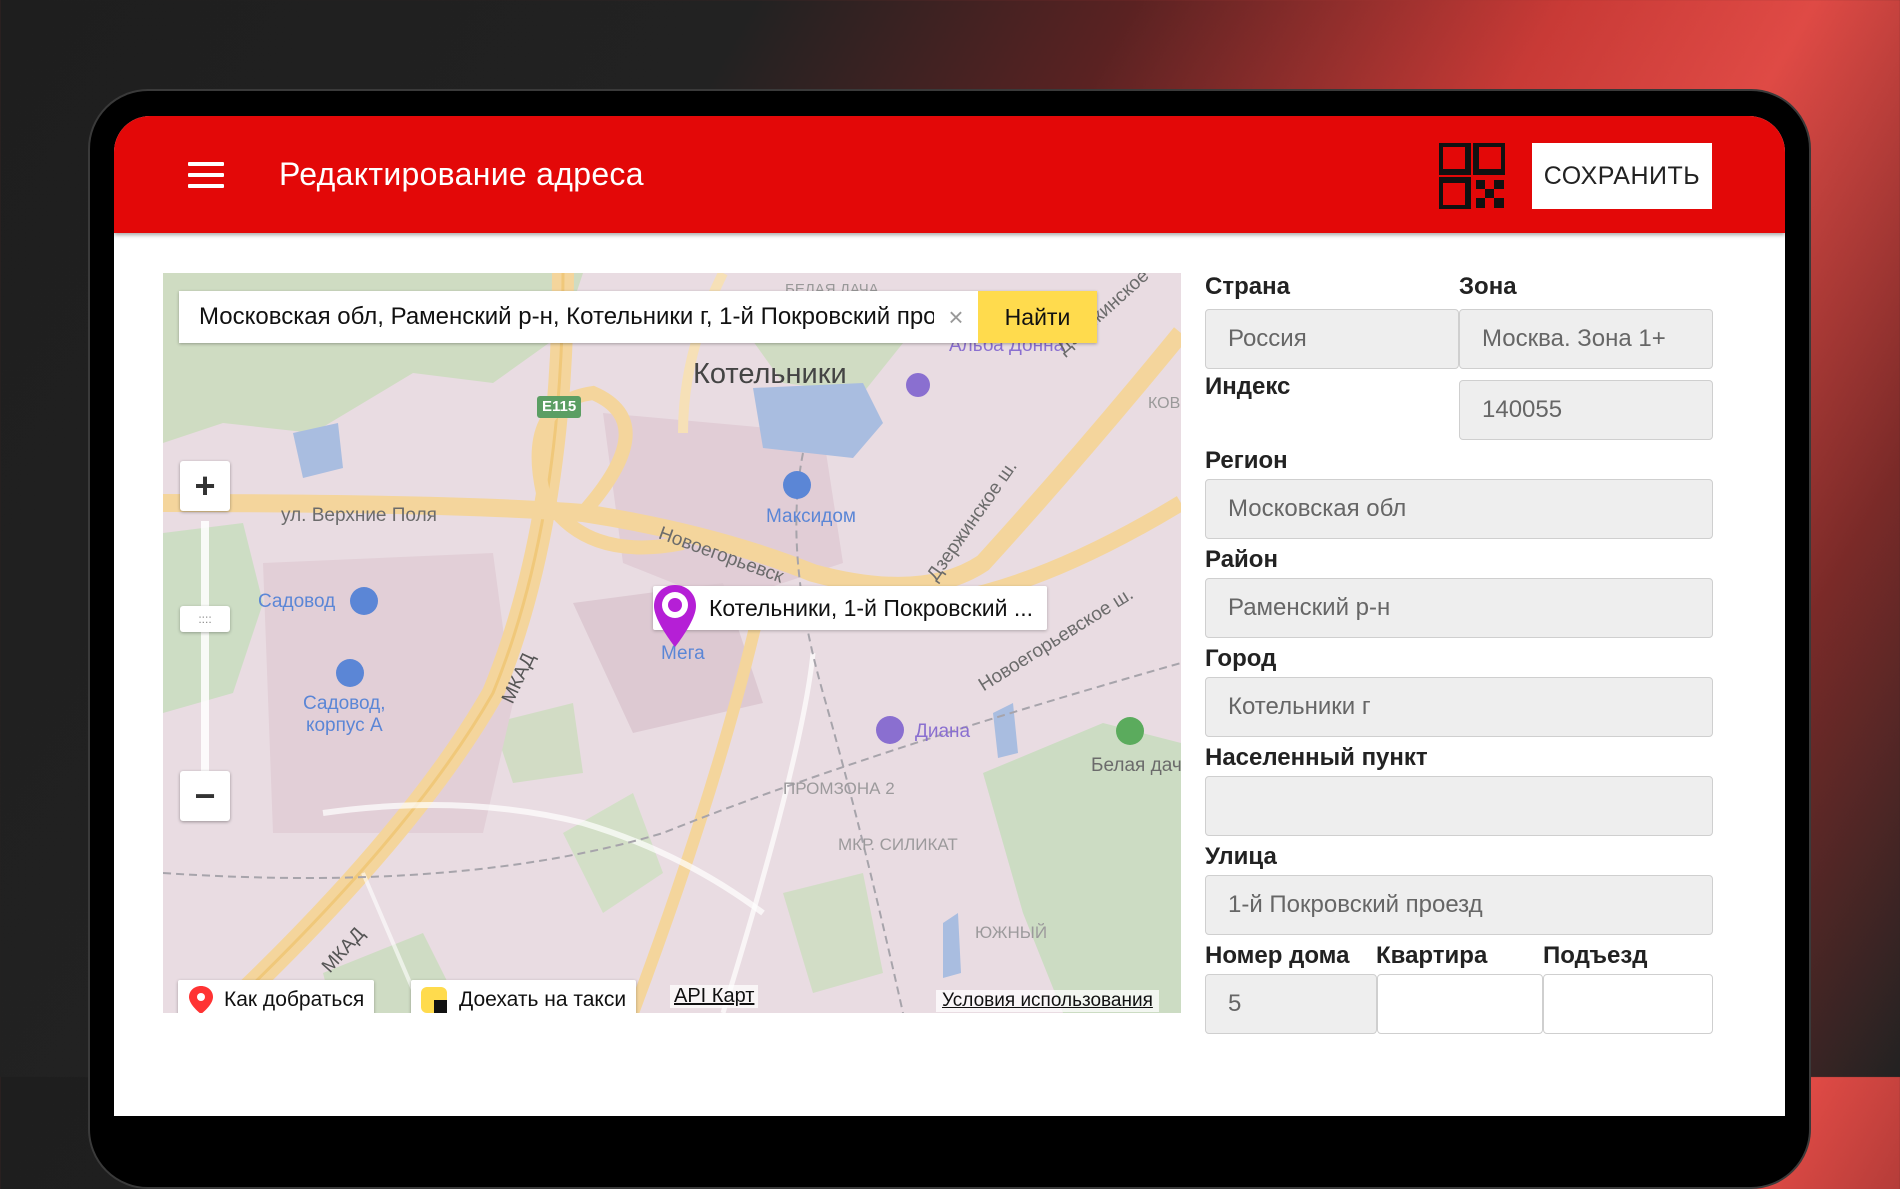  Describe the element at coordinates (434, 1000) in the screenshot. I see `taxi-icon` at that location.